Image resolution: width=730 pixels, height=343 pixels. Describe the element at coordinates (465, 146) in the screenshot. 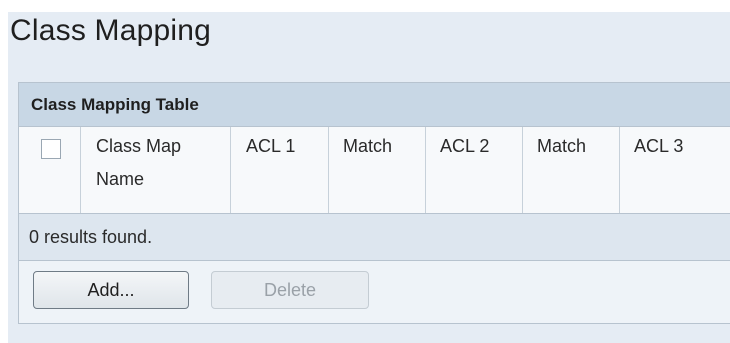

I see `column-header-label: ACL 2` at that location.